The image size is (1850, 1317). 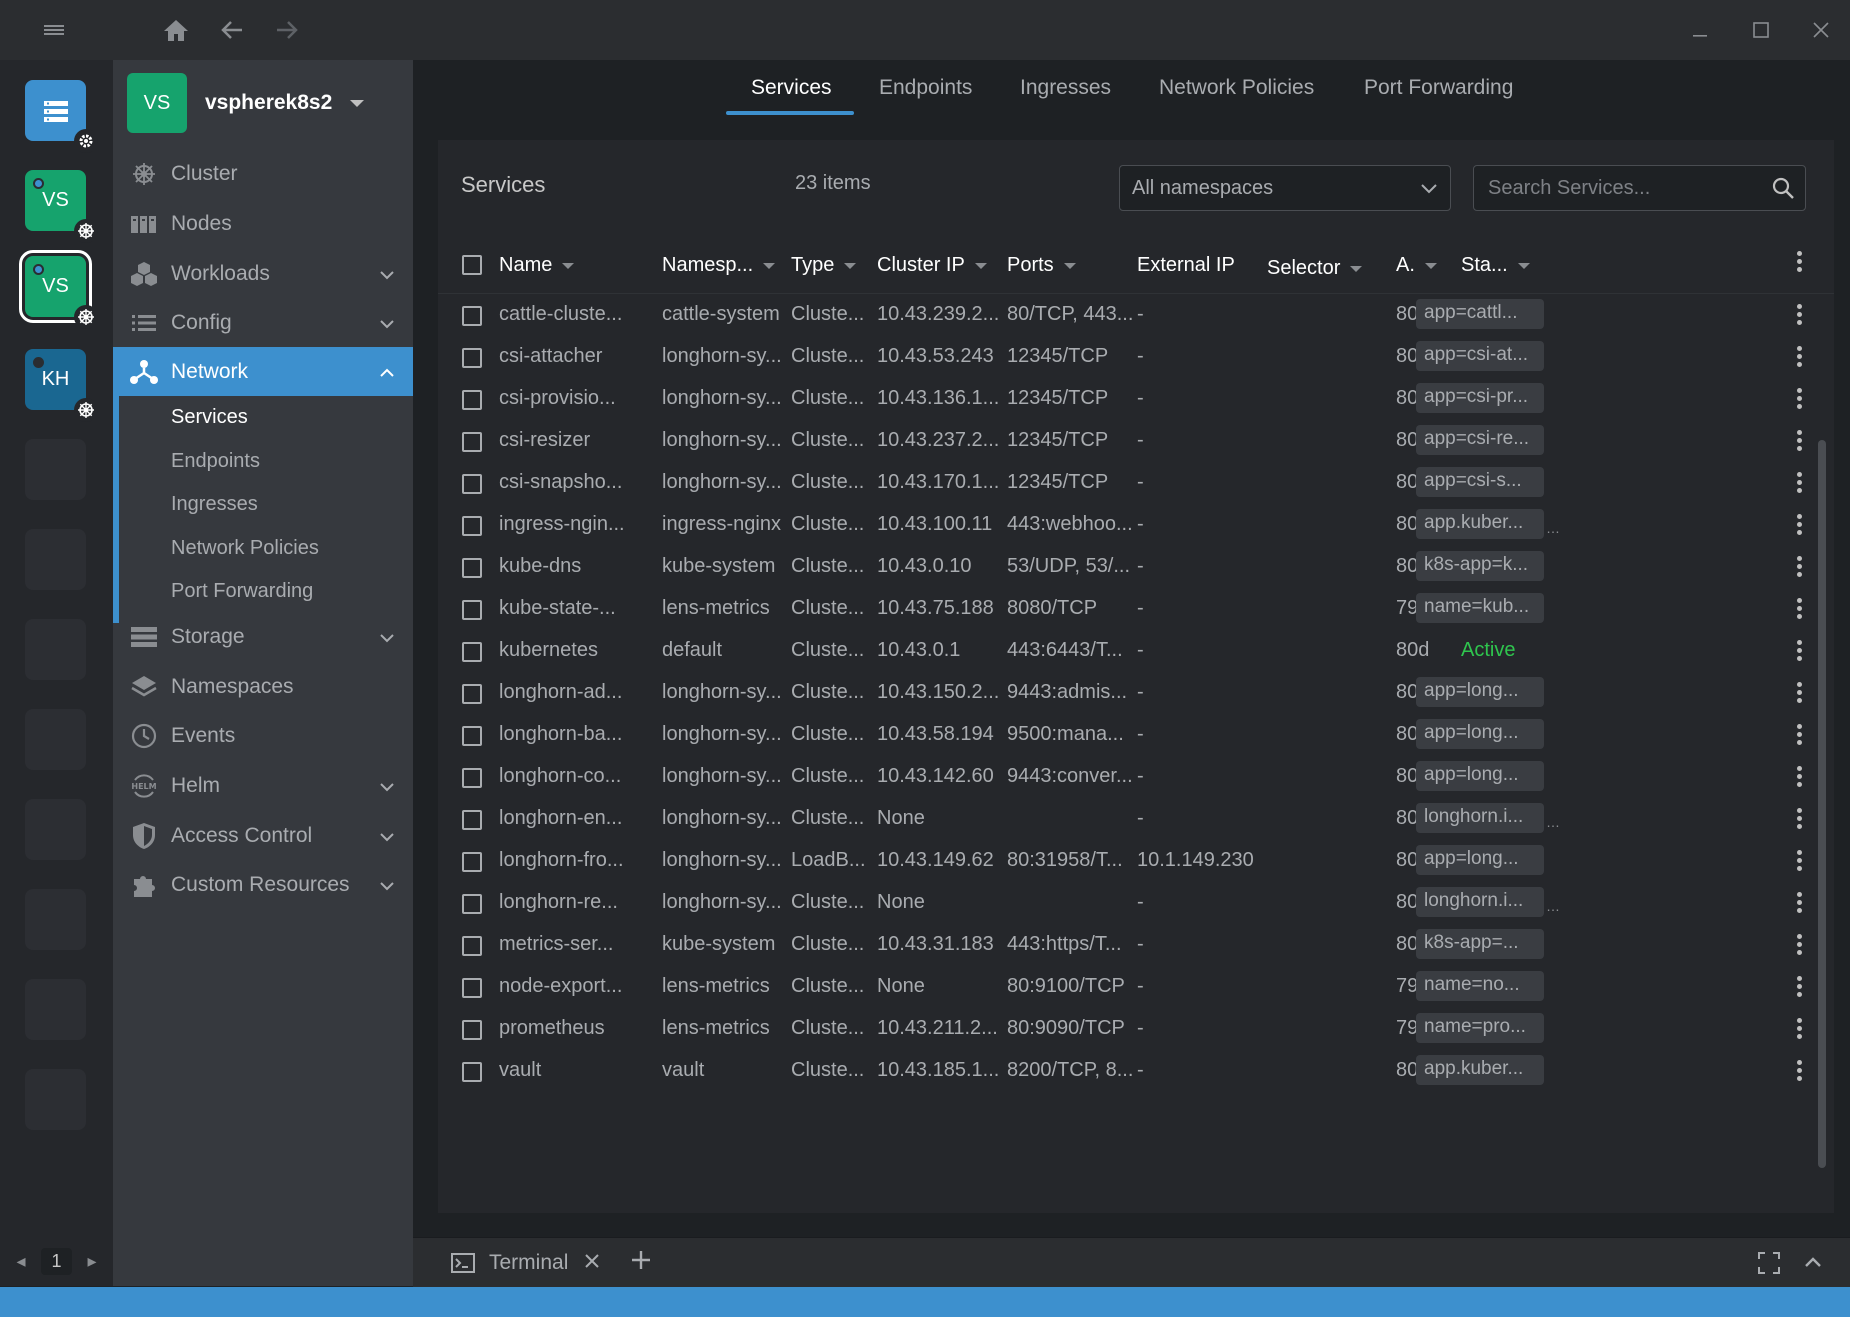 What do you see at coordinates (1041, 265) in the screenshot?
I see `column-header-ports: Ports` at bounding box center [1041, 265].